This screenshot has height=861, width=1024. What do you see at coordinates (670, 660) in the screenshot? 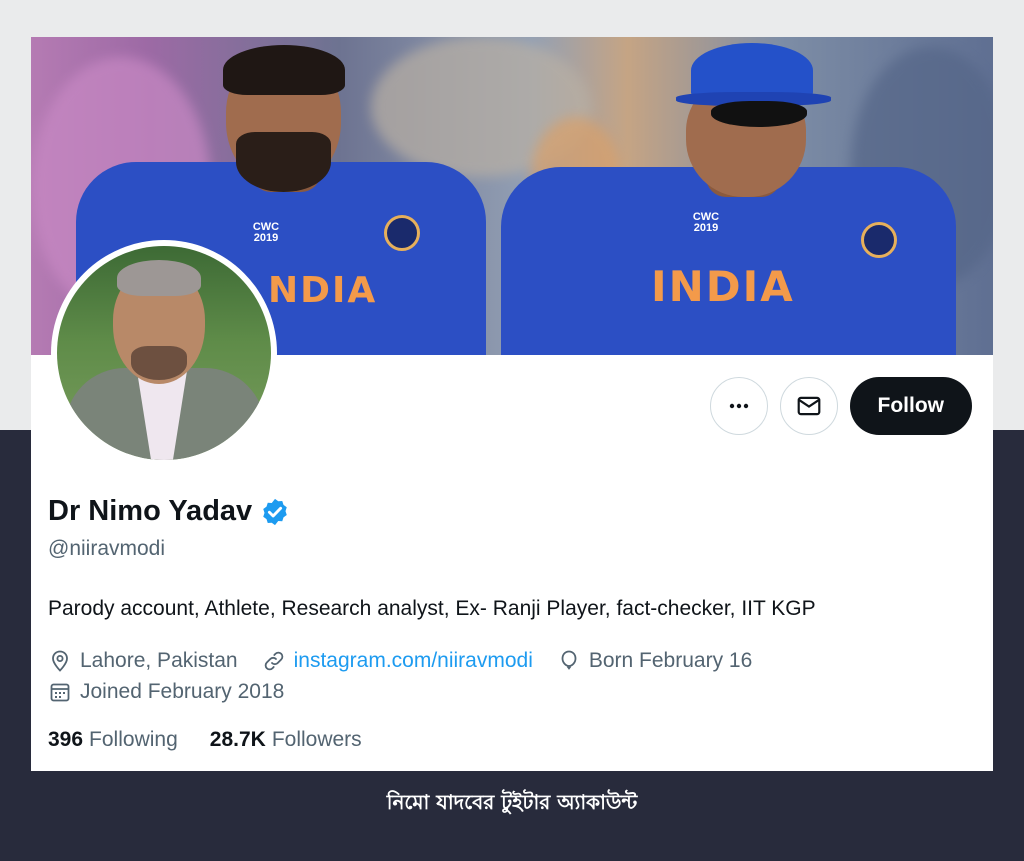
I see `birthday-text: Born February 16` at bounding box center [670, 660].